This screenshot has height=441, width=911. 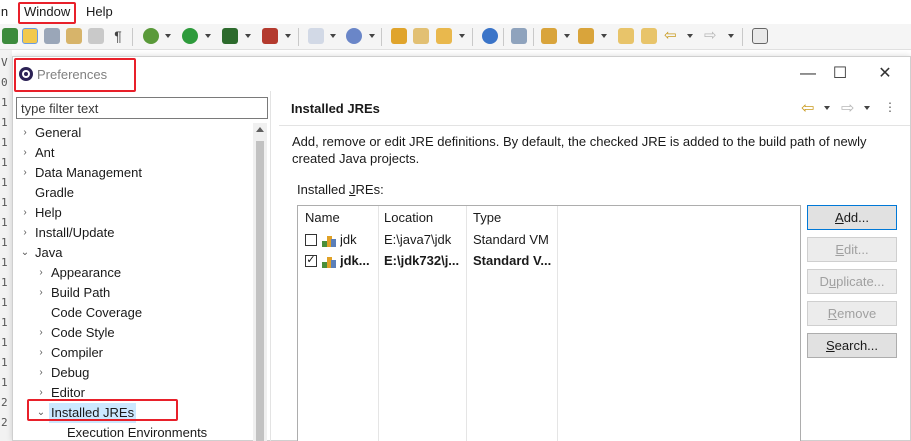 What do you see at coordinates (348, 239) in the screenshot?
I see `jre-name: jdk` at bounding box center [348, 239].